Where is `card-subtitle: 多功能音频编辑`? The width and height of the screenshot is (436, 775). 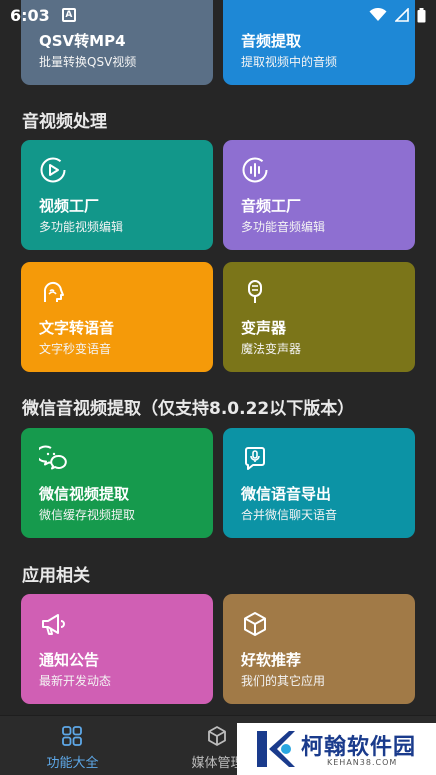
card-subtitle: 多功能音频编辑 is located at coordinates (283, 227).